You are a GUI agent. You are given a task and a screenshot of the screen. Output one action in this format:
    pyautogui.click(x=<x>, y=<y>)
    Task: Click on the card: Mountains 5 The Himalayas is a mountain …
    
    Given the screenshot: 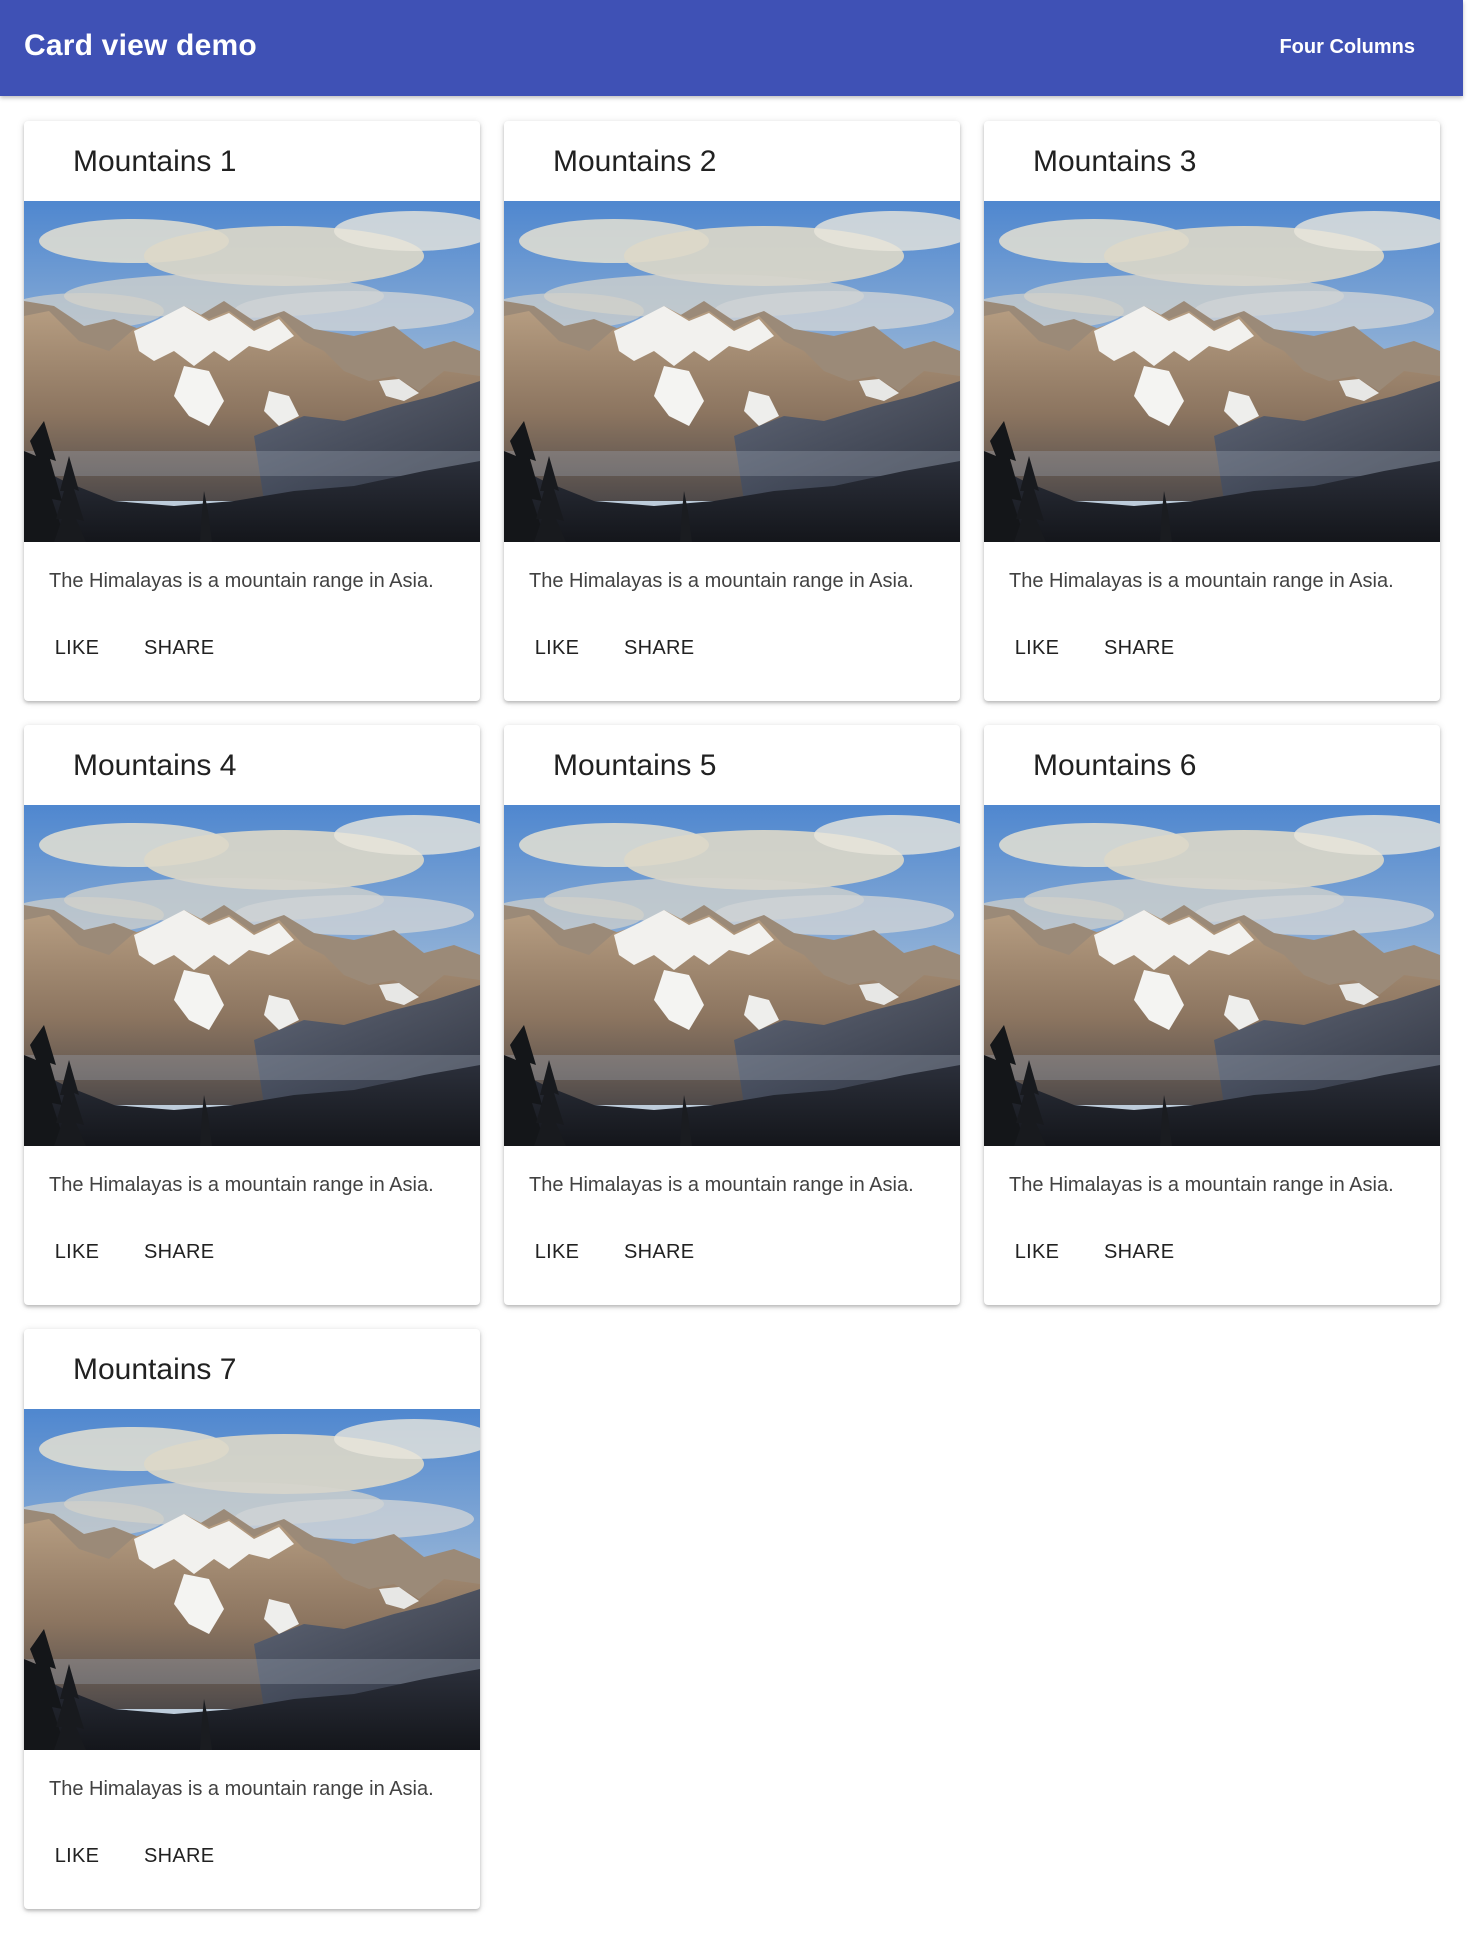 What is the action you would take?
    pyautogui.click(x=732, y=1015)
    